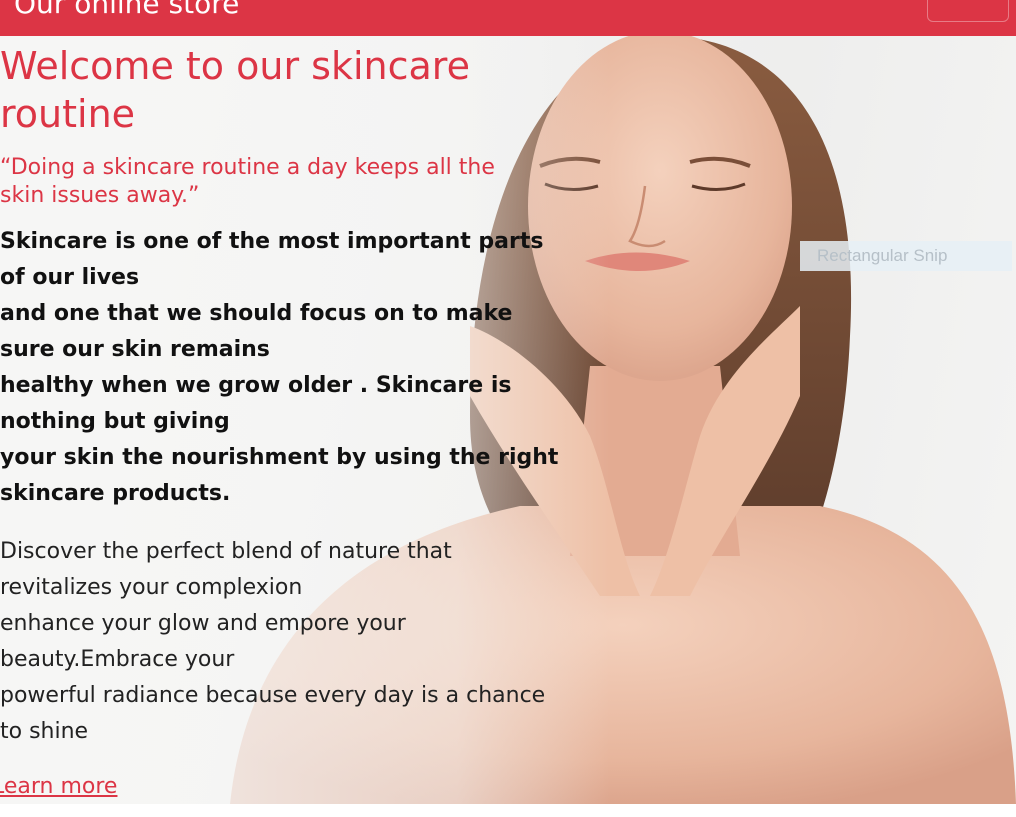 This screenshot has width=1016, height=817. I want to click on intro-line: skincare products., so click(115, 493).